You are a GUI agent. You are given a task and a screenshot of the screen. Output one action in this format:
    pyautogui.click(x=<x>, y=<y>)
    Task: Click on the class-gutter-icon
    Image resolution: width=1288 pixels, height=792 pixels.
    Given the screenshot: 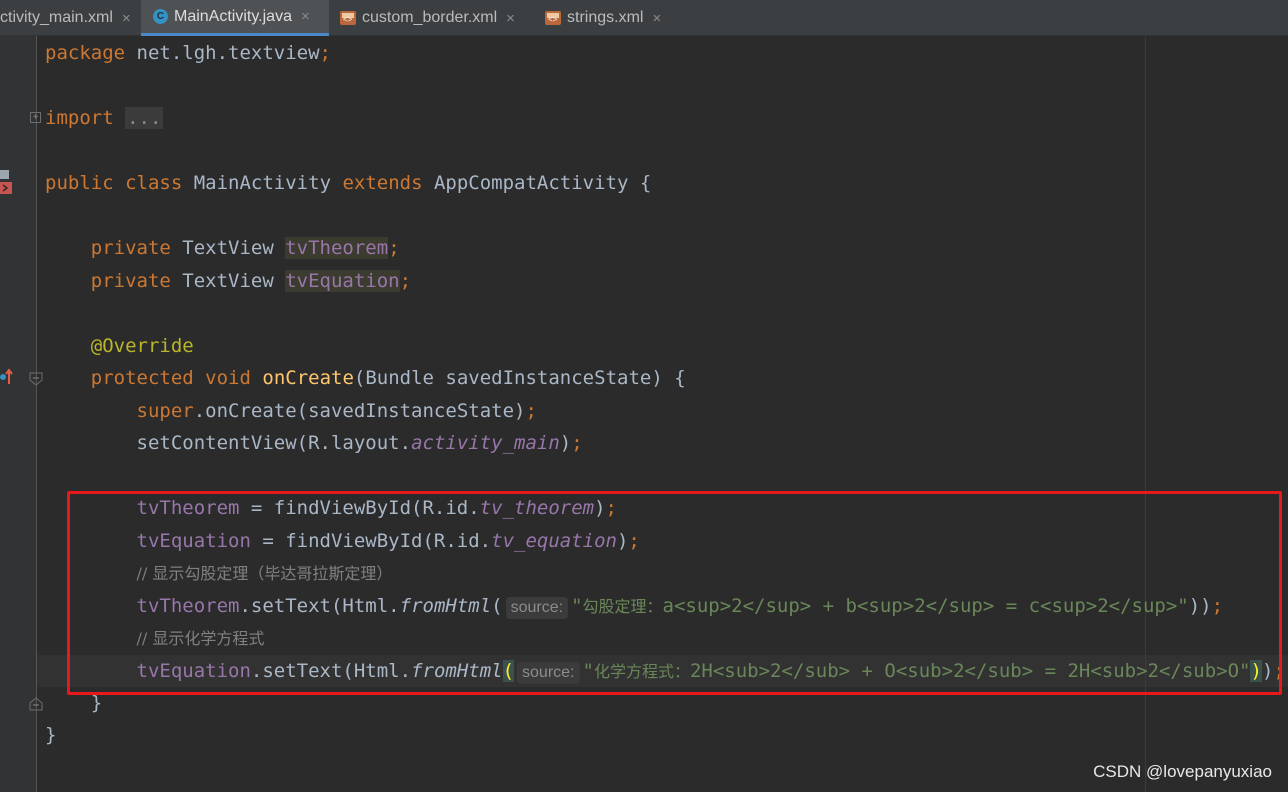 What is the action you would take?
    pyautogui.click(x=6, y=182)
    